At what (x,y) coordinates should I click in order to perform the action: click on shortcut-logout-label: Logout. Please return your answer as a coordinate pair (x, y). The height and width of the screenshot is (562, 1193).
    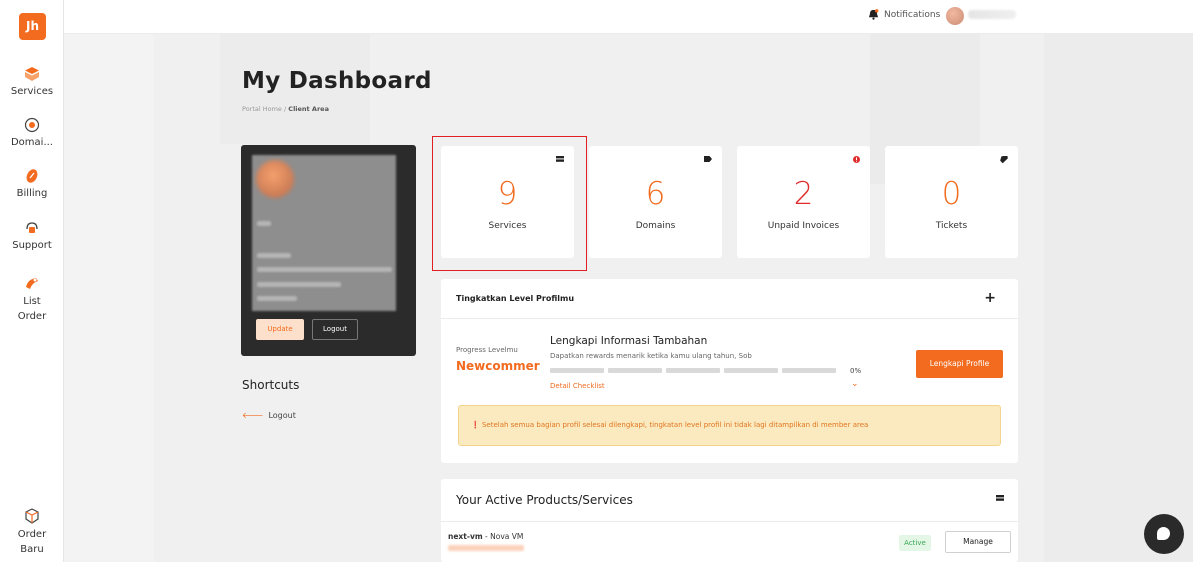
    Looking at the image, I should click on (282, 415).